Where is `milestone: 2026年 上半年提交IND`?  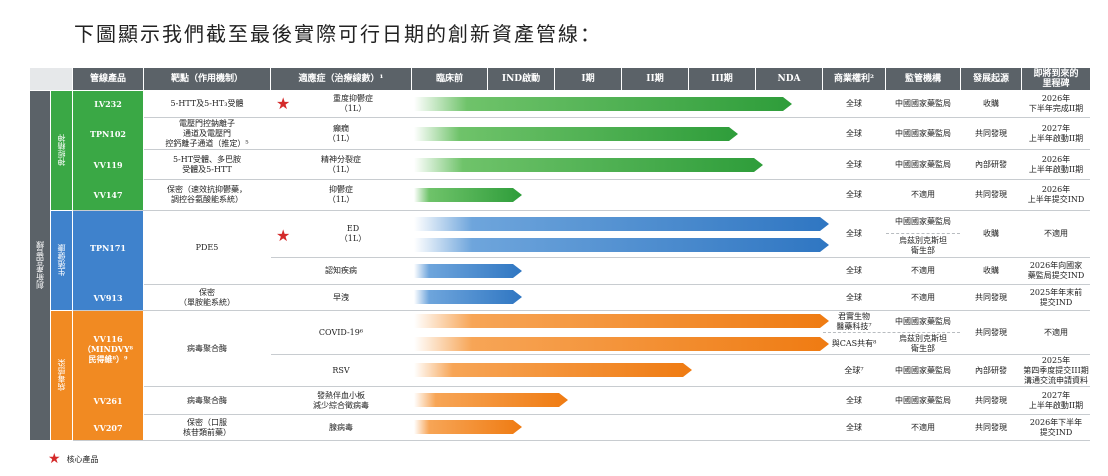 milestone: 2026年 上半年提交IND is located at coordinates (1056, 194).